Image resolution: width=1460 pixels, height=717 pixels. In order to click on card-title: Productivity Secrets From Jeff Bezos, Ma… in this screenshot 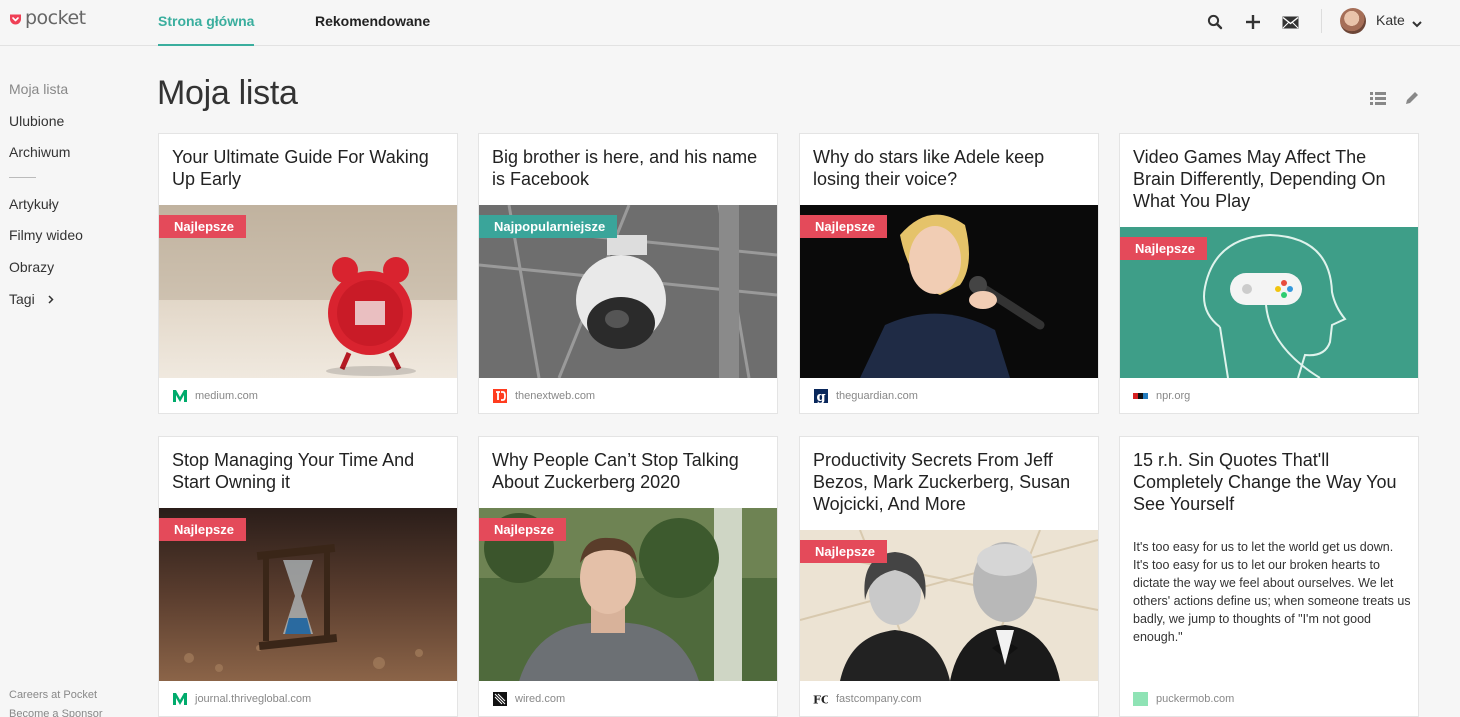, I will do `click(952, 482)`.